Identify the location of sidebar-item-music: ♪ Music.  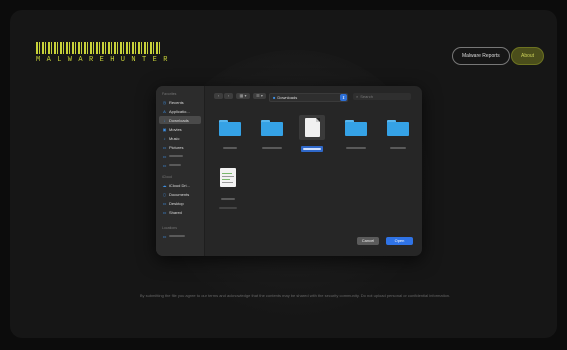
(180, 138).